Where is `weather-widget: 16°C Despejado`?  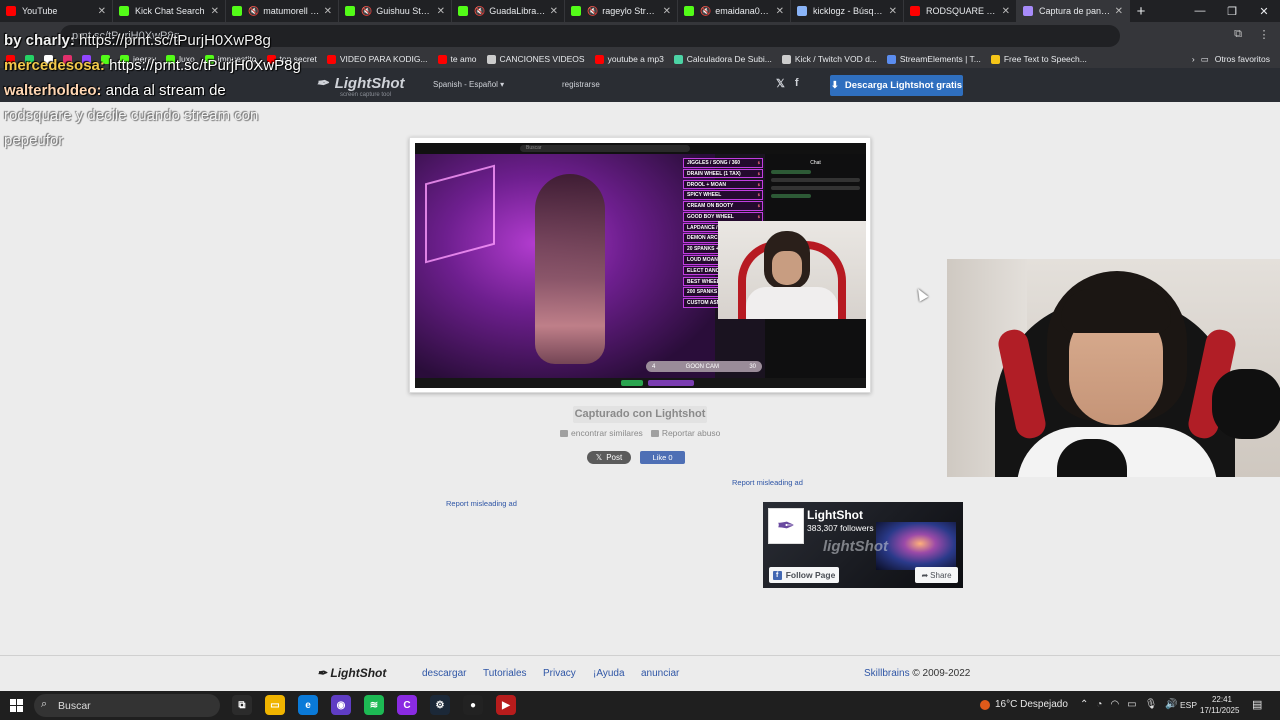
weather-widget: 16°C Despejado is located at coordinates (1024, 704).